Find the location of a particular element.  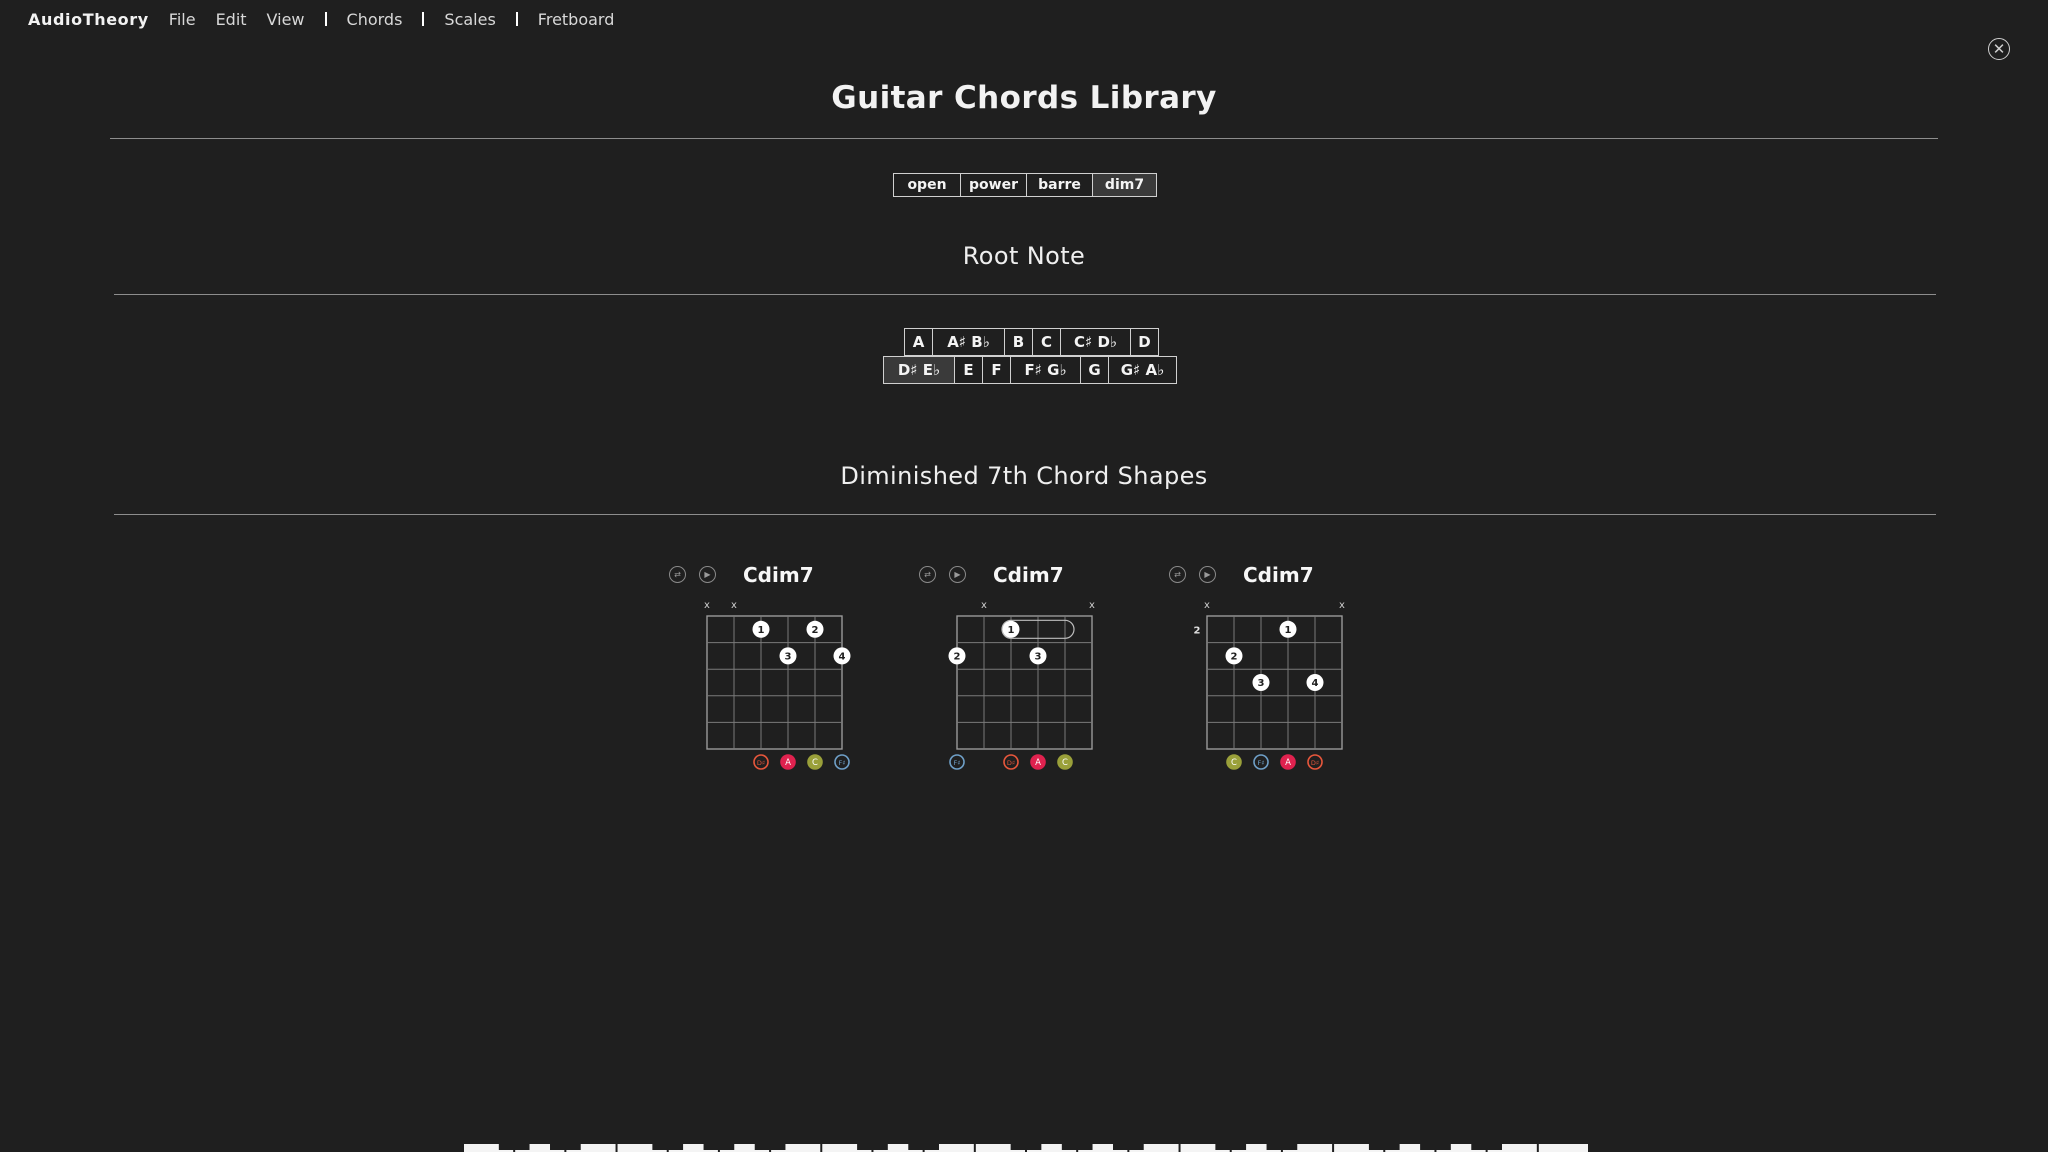

root-note-c-sharp: C♯ D♭ is located at coordinates (1095, 342).